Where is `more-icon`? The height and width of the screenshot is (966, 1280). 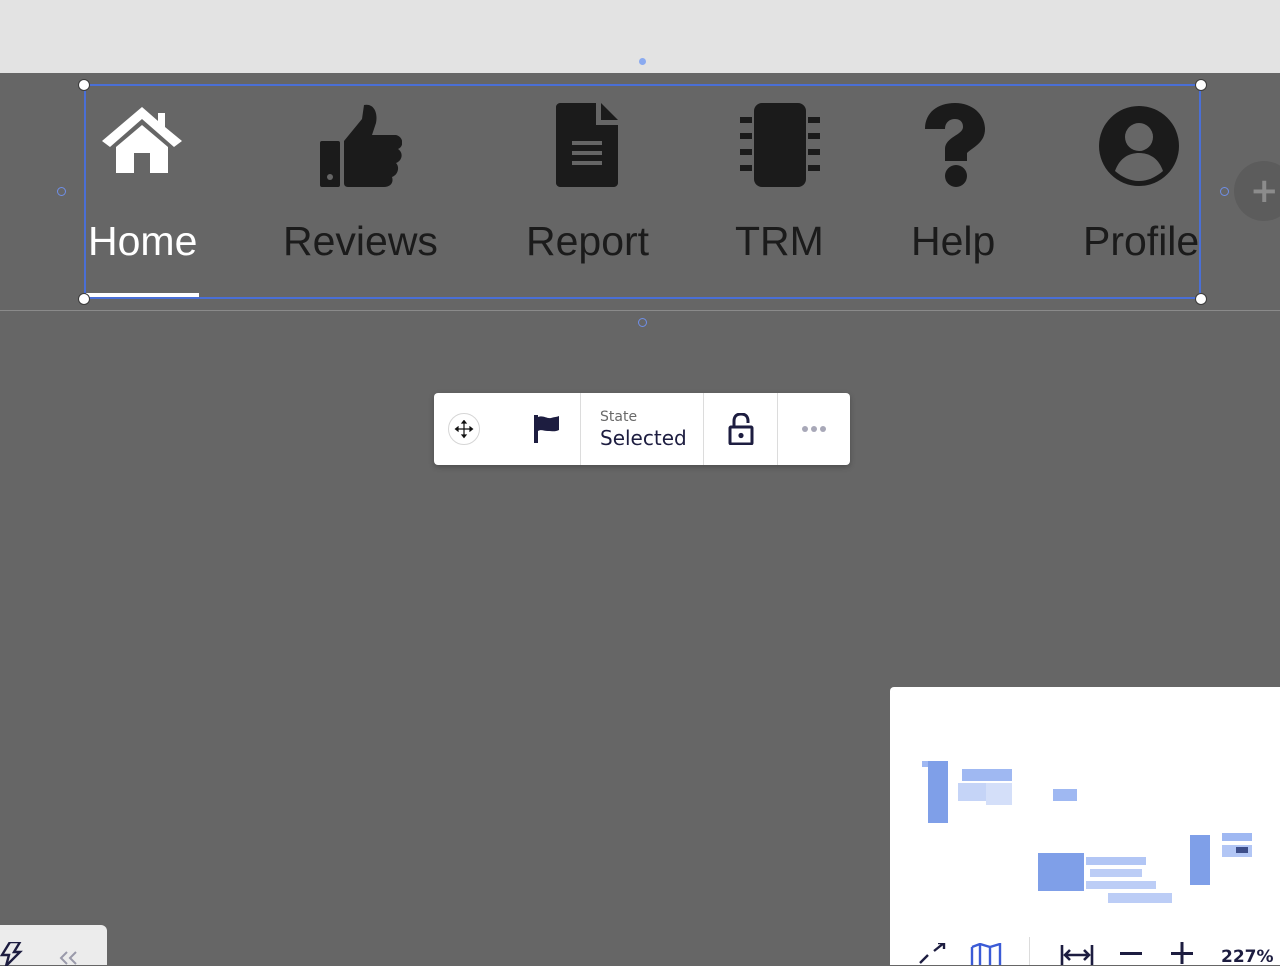
more-icon is located at coordinates (814, 429).